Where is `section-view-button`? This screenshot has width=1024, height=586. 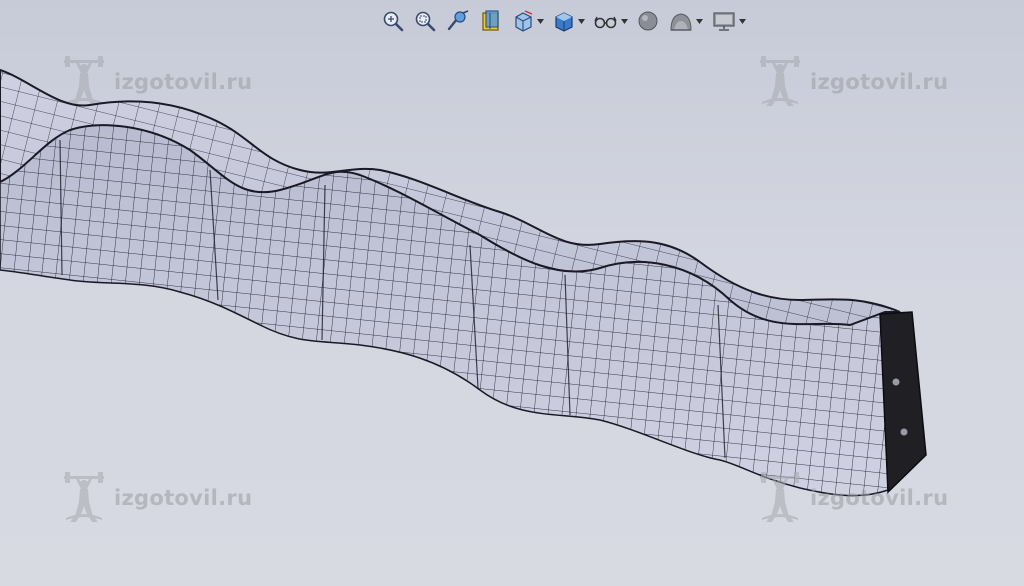 section-view-button is located at coordinates (491, 21).